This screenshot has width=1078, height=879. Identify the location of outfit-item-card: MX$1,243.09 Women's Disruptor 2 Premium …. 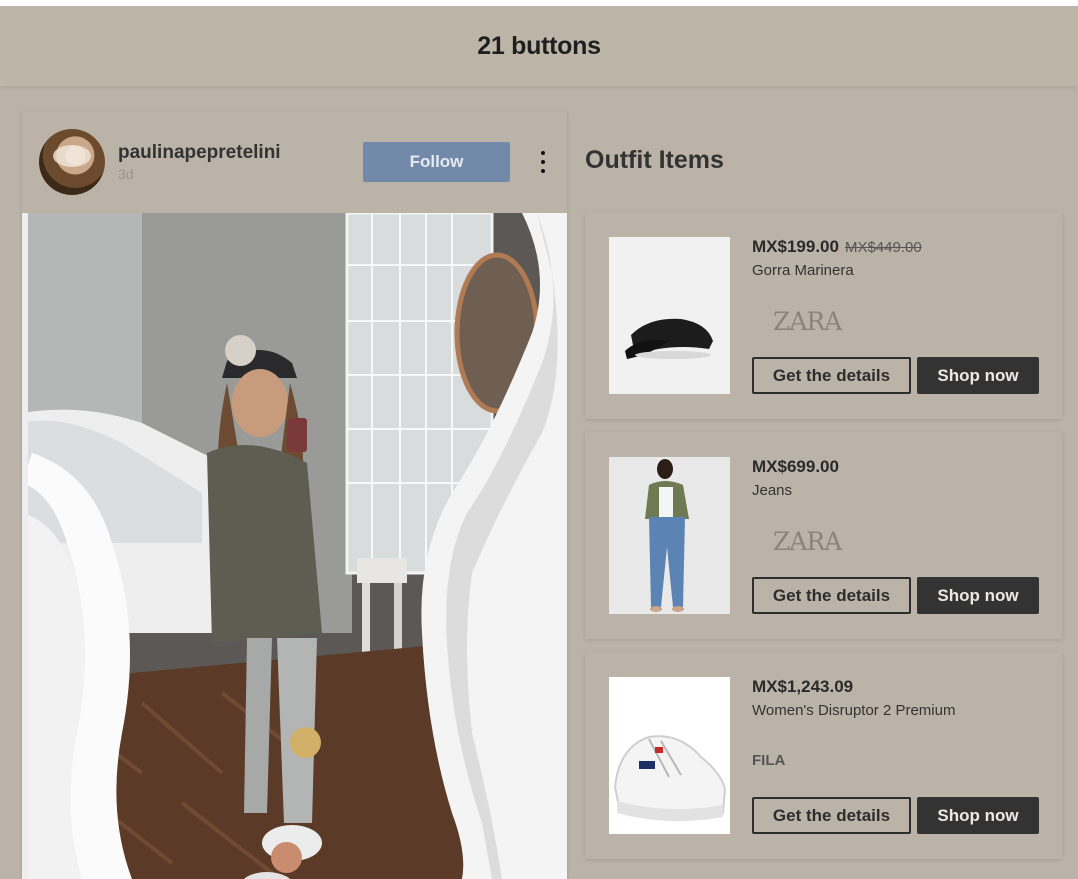
(823, 755).